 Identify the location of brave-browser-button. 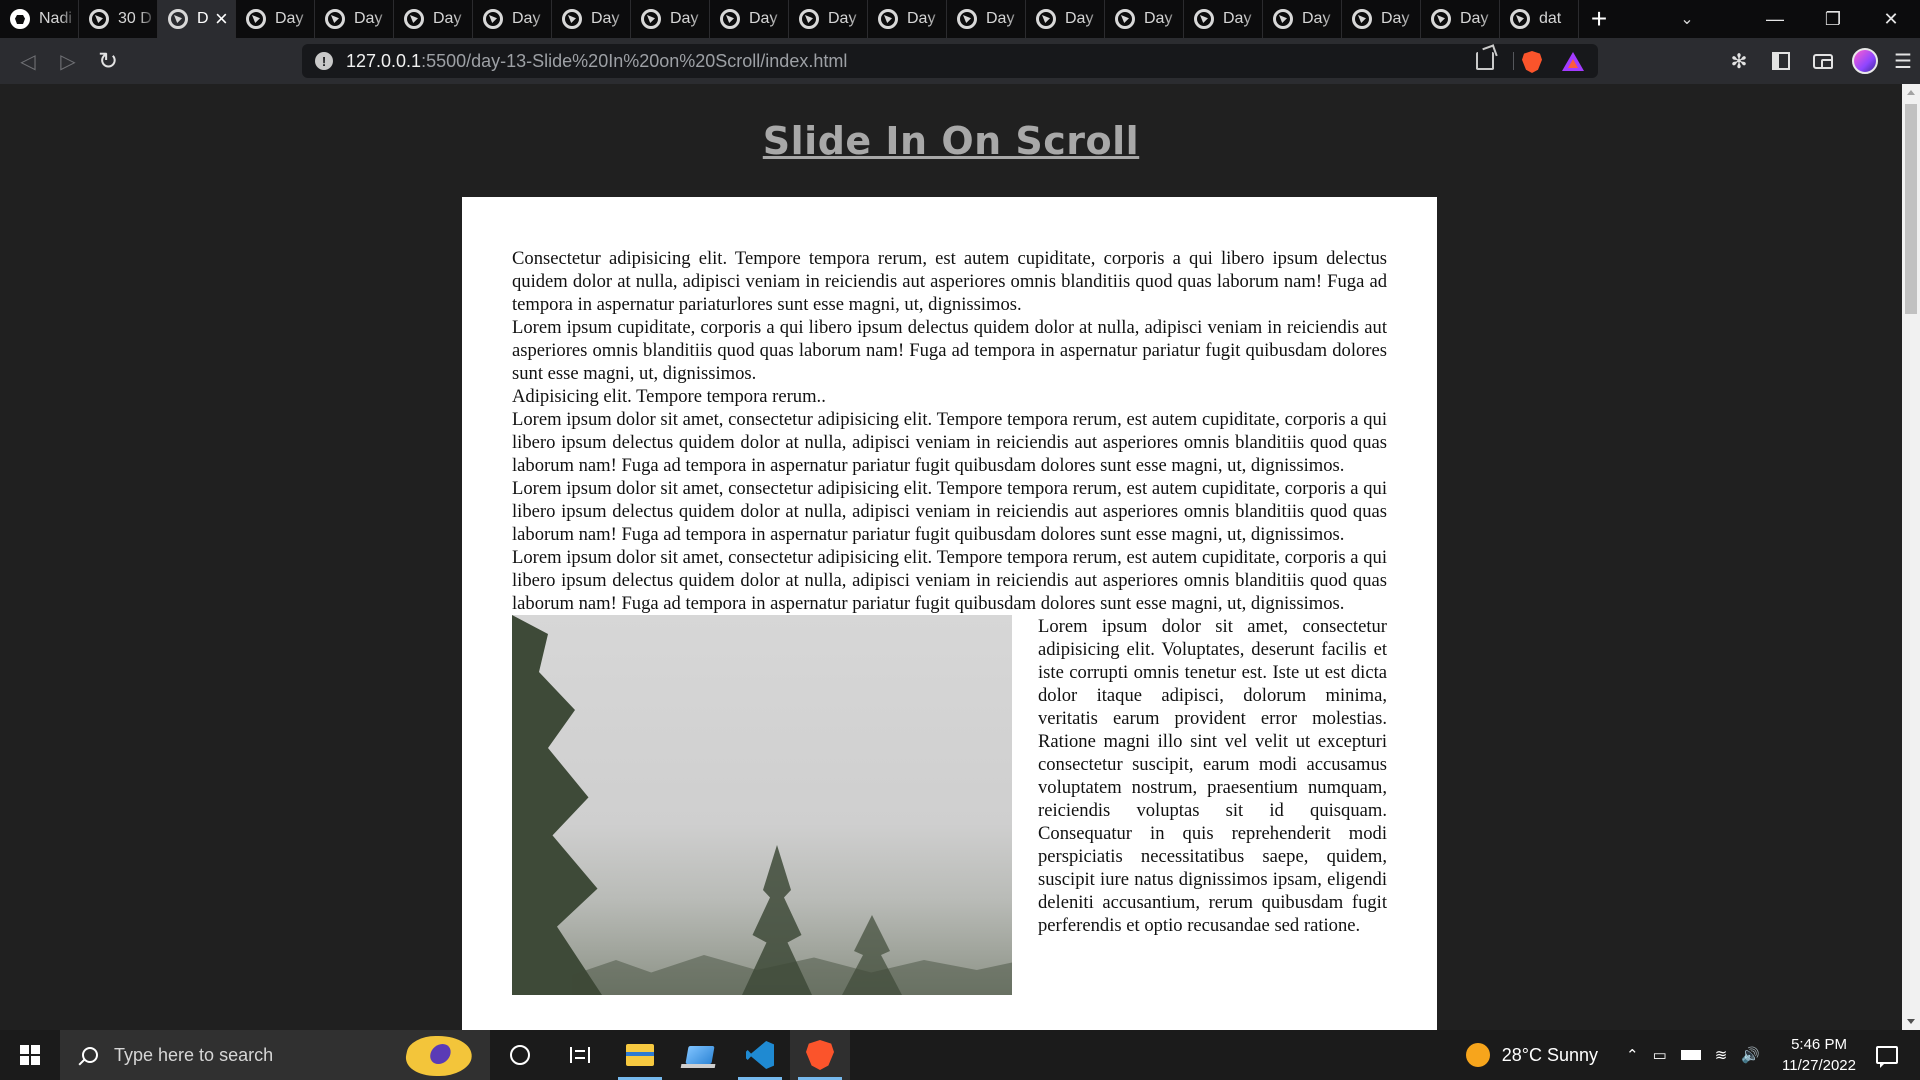
(820, 1055).